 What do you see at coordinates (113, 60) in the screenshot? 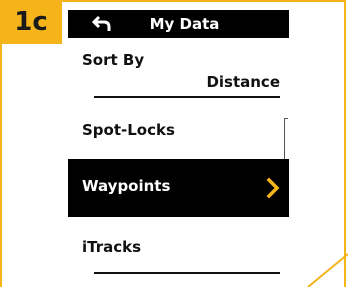
I see `sort-by-label: Sort By` at bounding box center [113, 60].